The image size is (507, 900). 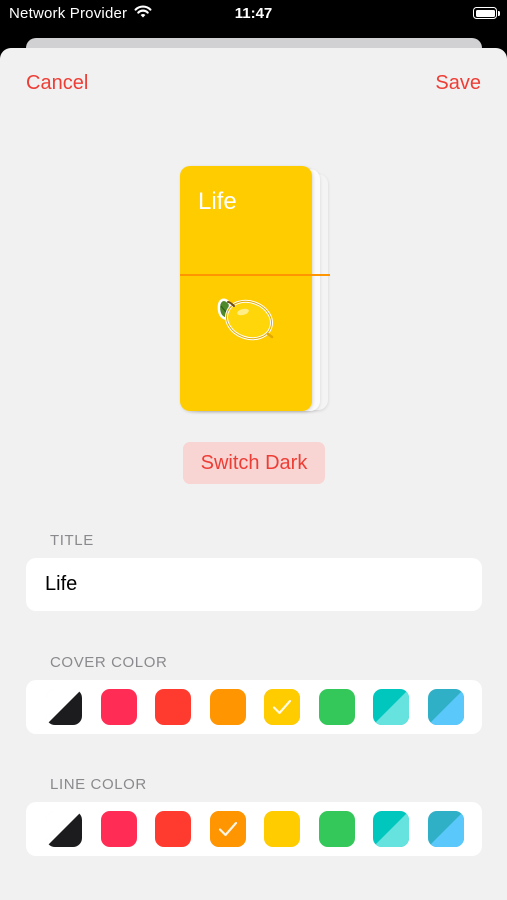 I want to click on cover-color-swatch-pink, so click(x=118, y=707).